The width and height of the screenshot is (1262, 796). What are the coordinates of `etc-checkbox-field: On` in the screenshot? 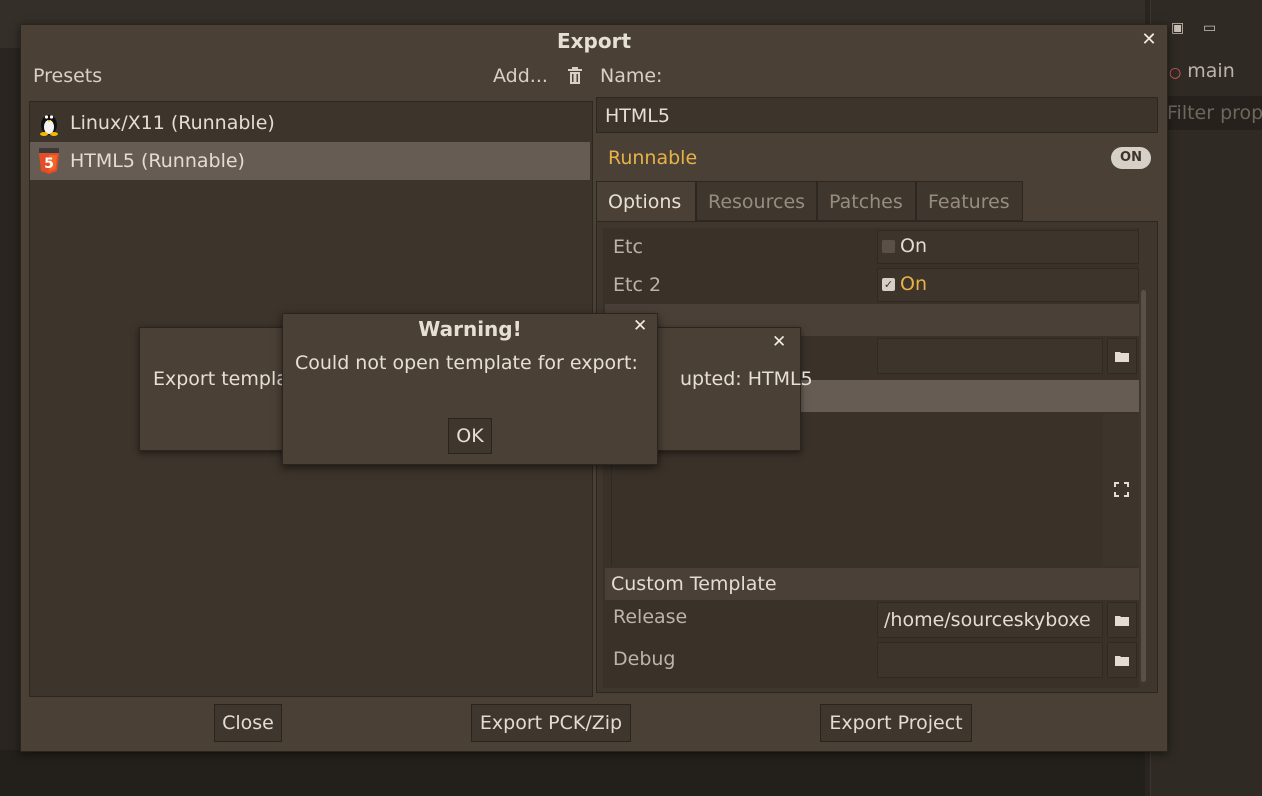 It's located at (1008, 247).